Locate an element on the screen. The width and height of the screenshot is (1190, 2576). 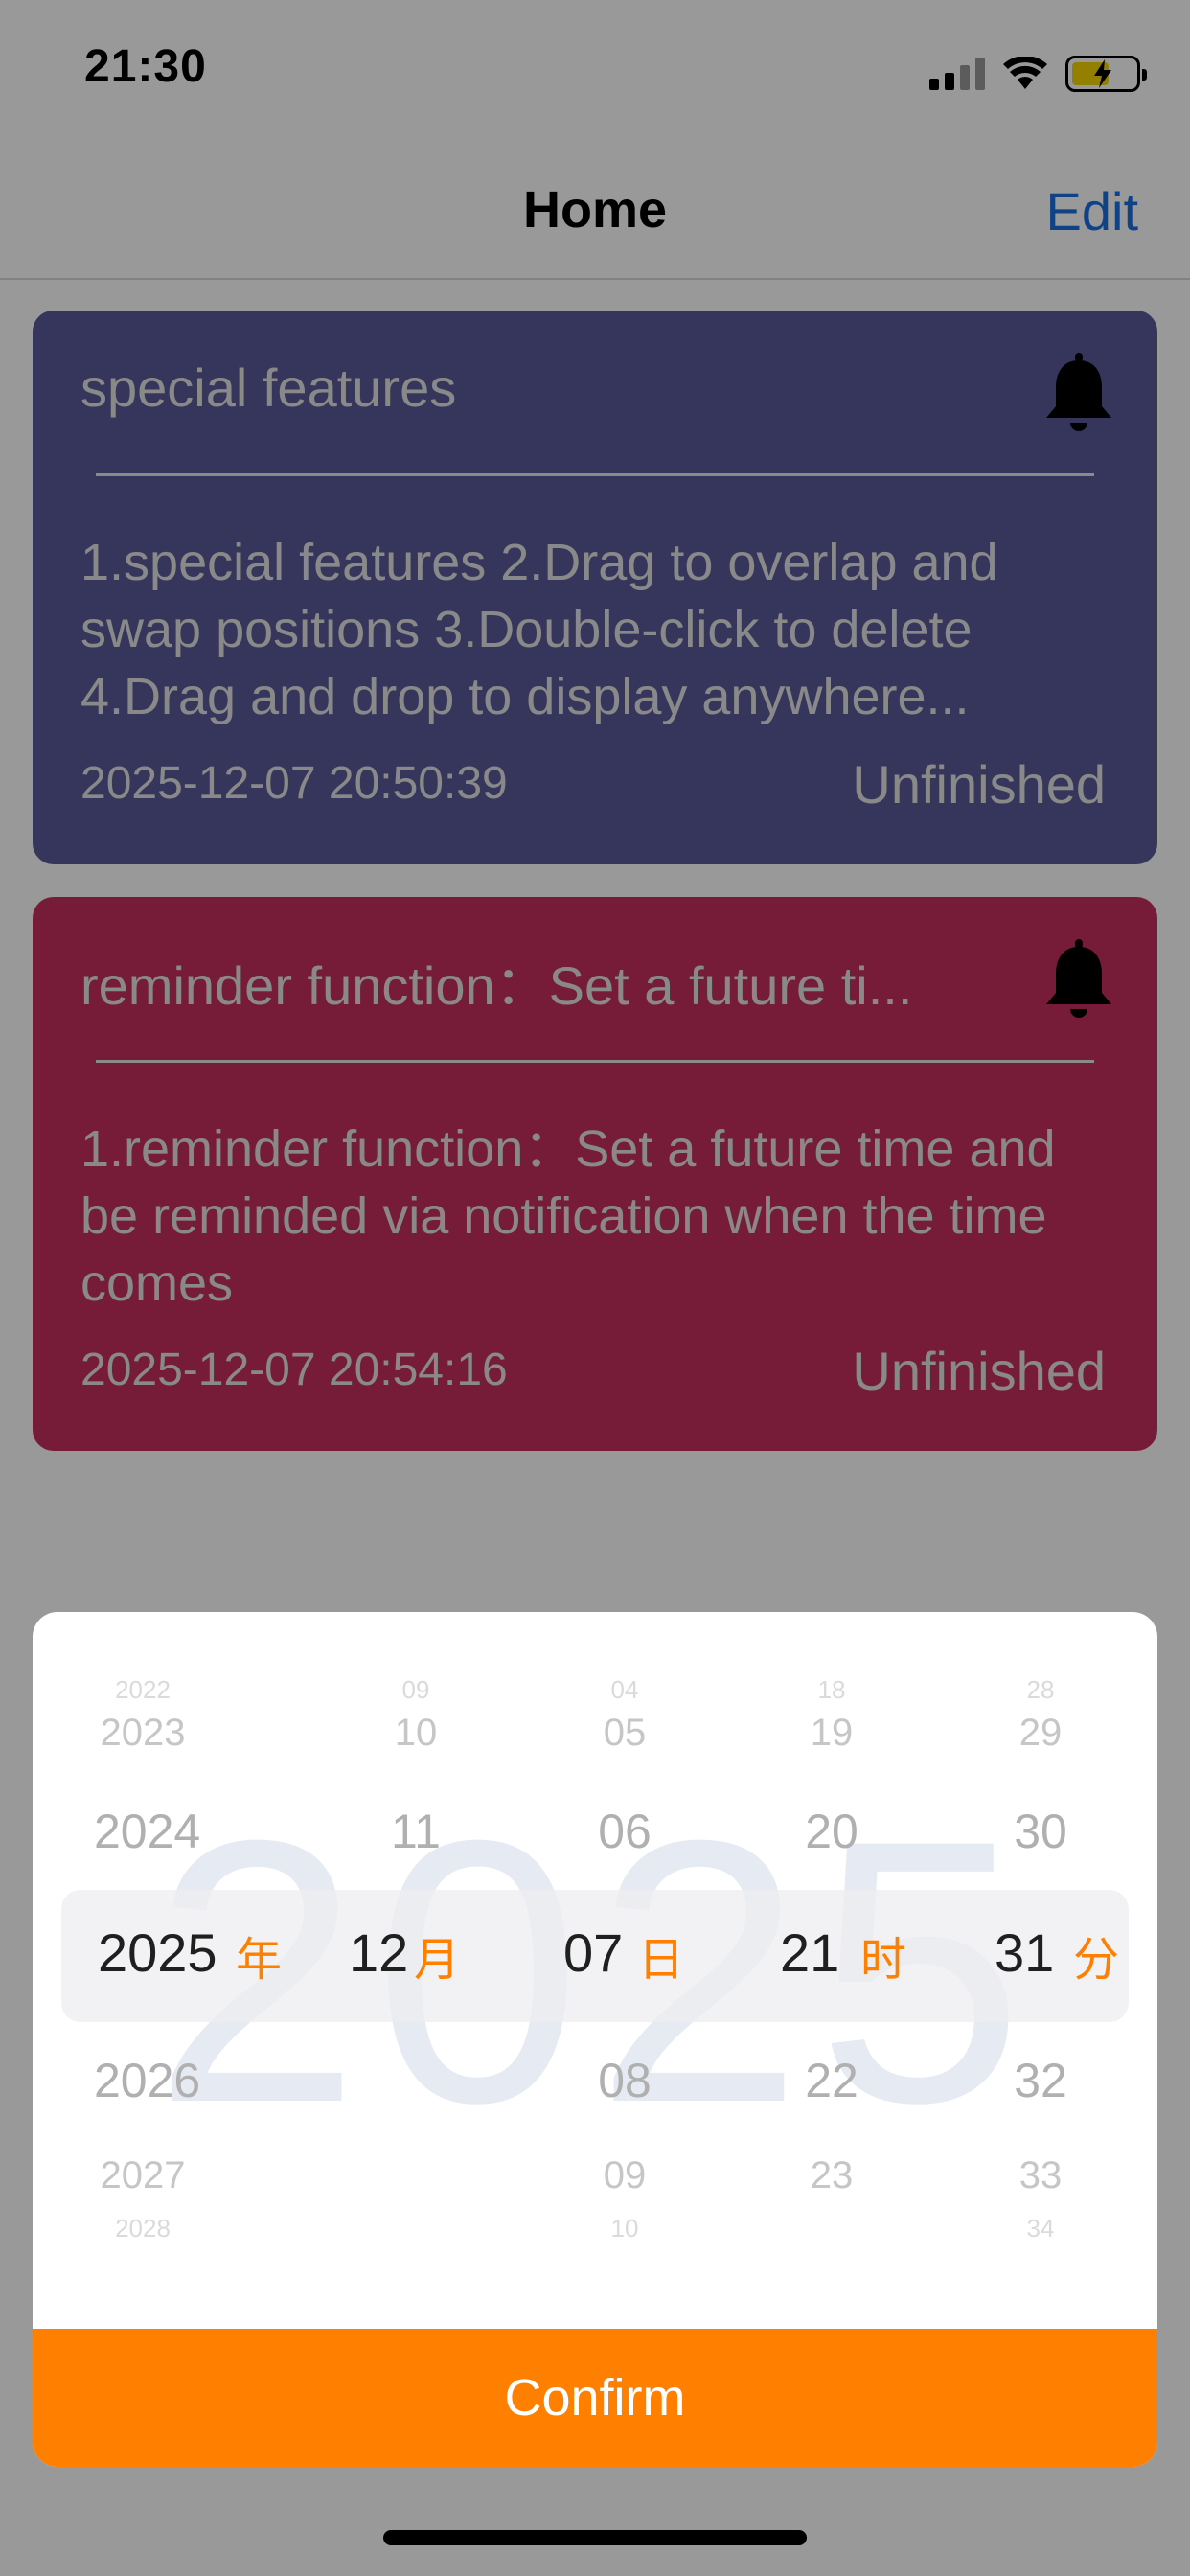
wheel-option: 19 is located at coordinates (832, 1733).